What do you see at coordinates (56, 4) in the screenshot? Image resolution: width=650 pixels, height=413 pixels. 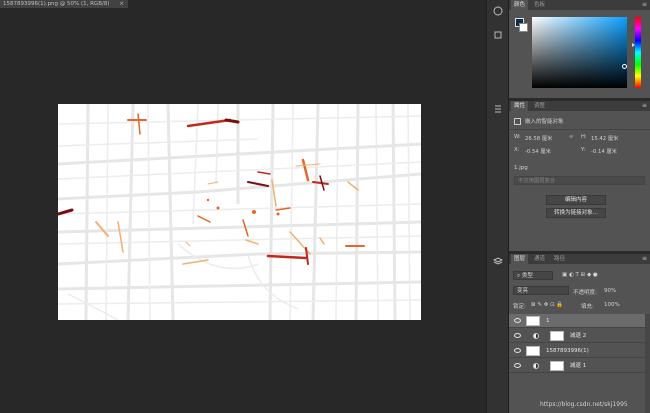 I see `document-tab-title: 1587893996(1).png @ 50% (1, RGB/8)` at bounding box center [56, 4].